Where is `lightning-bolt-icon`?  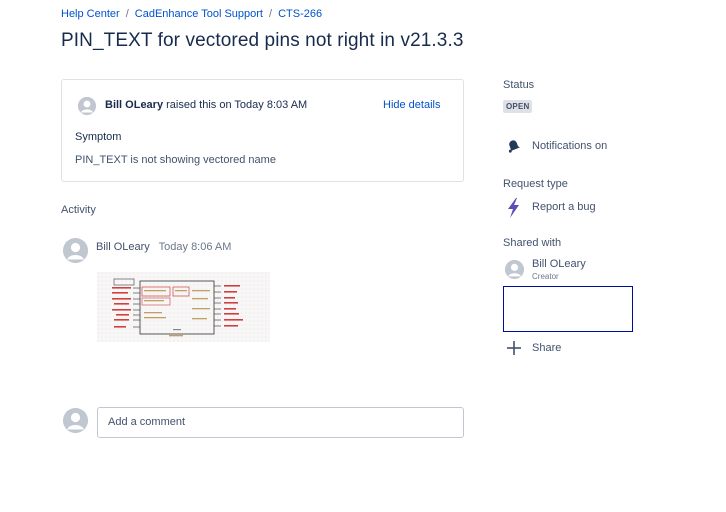
lightning-bolt-icon is located at coordinates (514, 208).